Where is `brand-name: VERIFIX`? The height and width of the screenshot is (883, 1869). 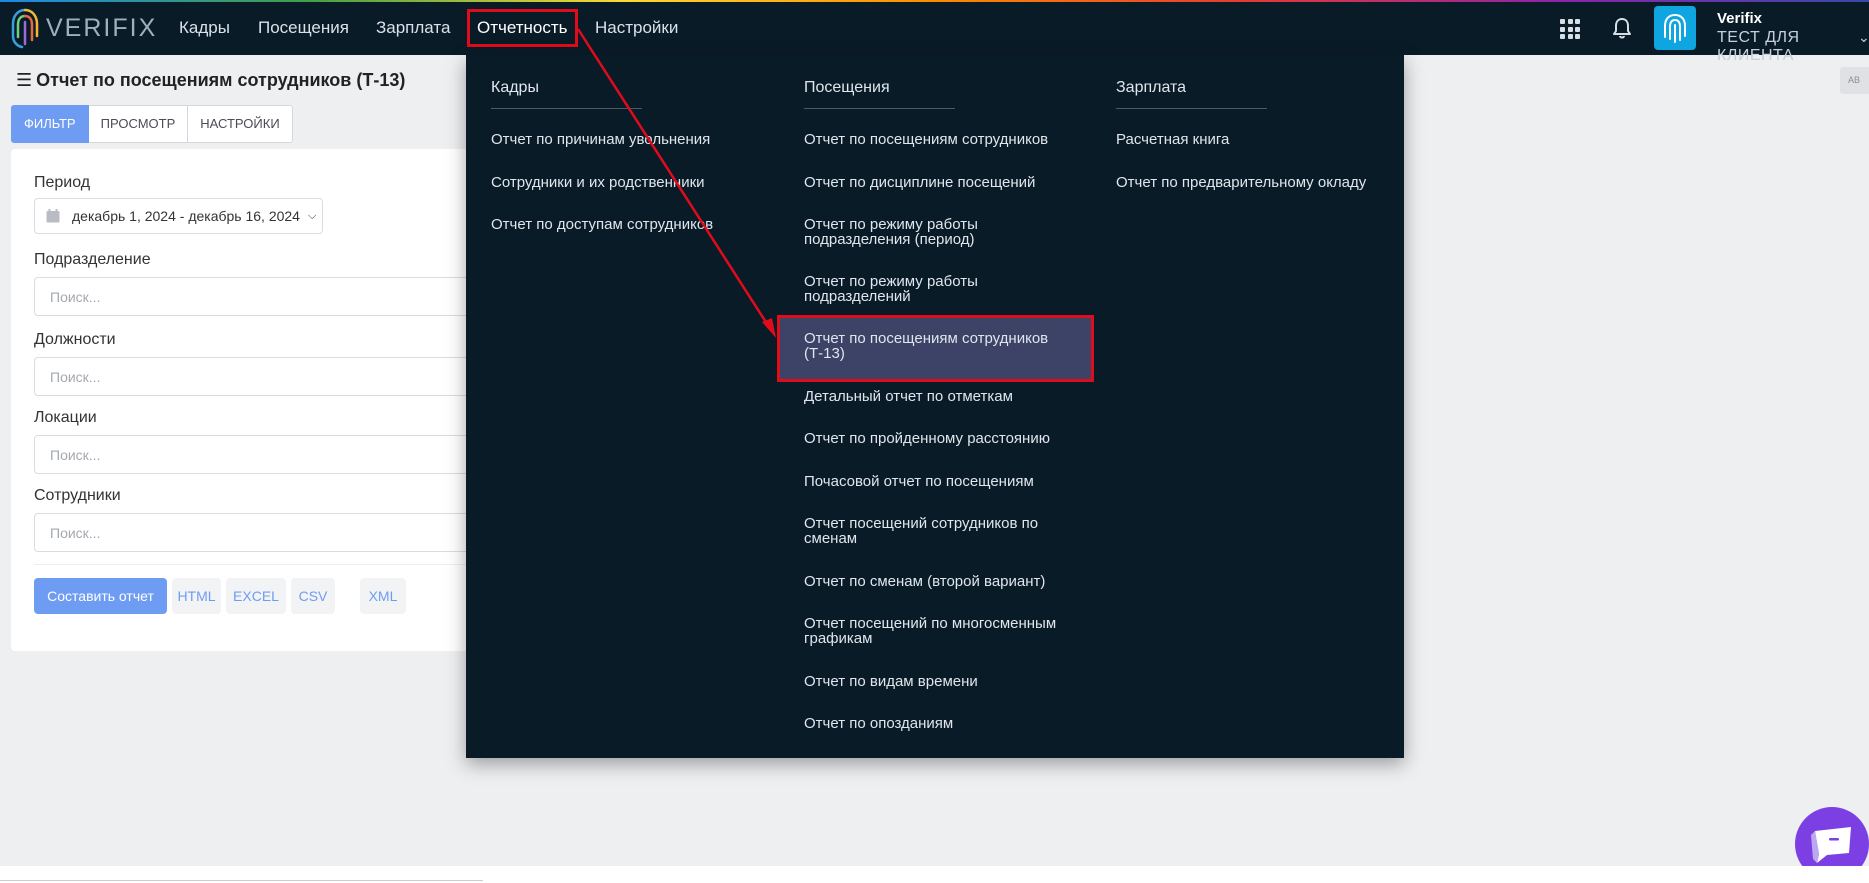
brand-name: VERIFIX is located at coordinates (102, 27).